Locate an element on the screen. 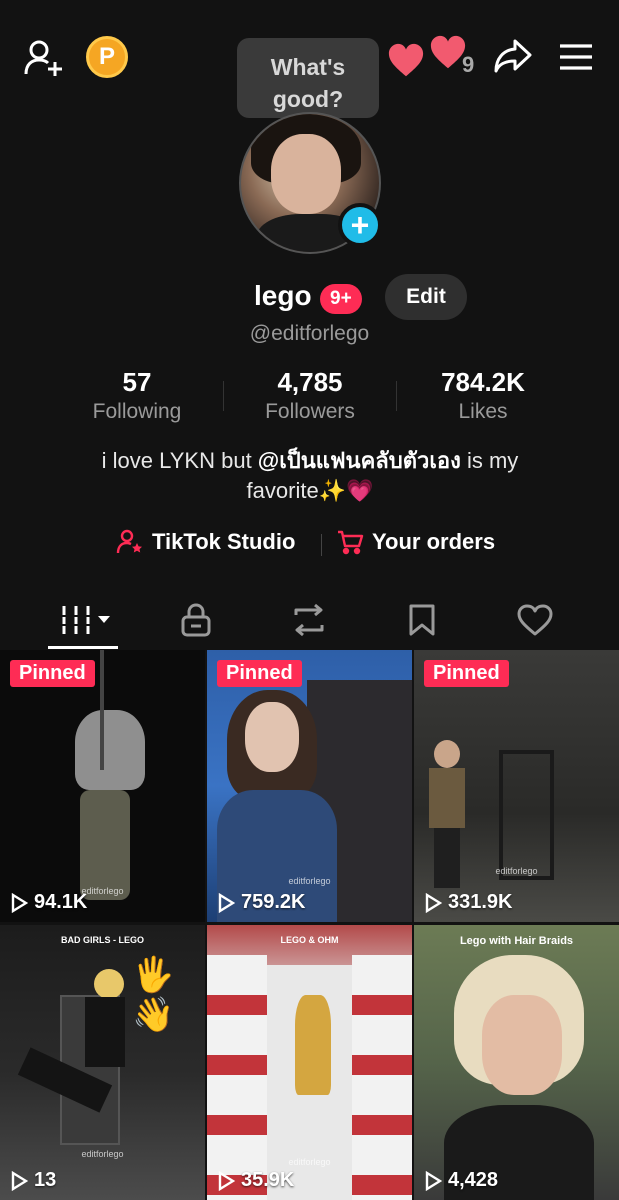 The height and width of the screenshot is (1200, 619). view-count-text: 759.2K is located at coordinates (273, 902).